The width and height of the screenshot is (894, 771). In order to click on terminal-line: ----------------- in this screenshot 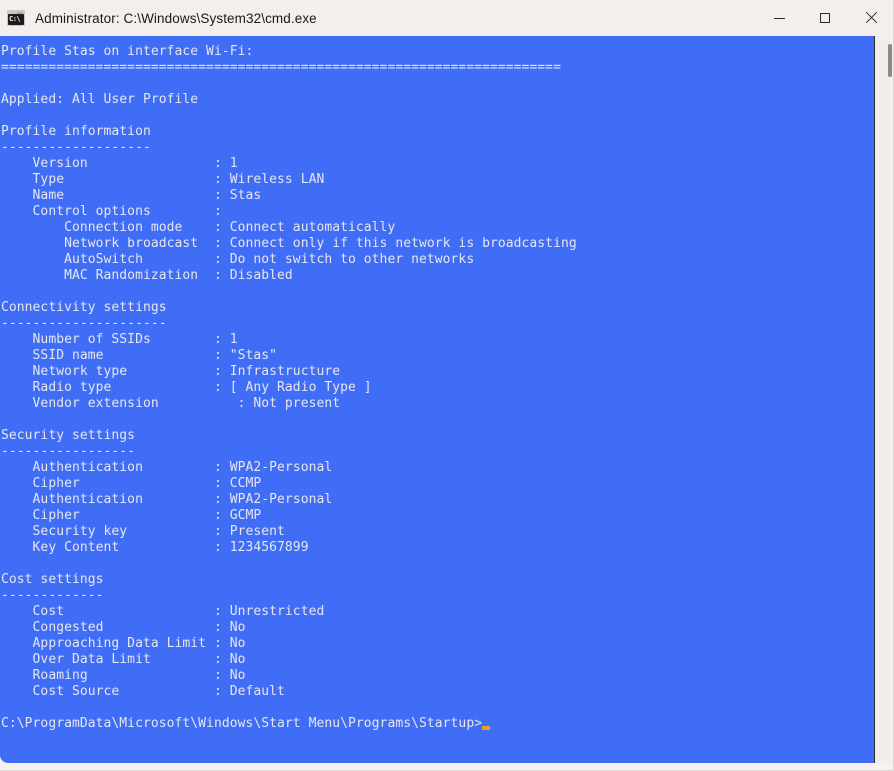, I will do `click(68, 451)`.